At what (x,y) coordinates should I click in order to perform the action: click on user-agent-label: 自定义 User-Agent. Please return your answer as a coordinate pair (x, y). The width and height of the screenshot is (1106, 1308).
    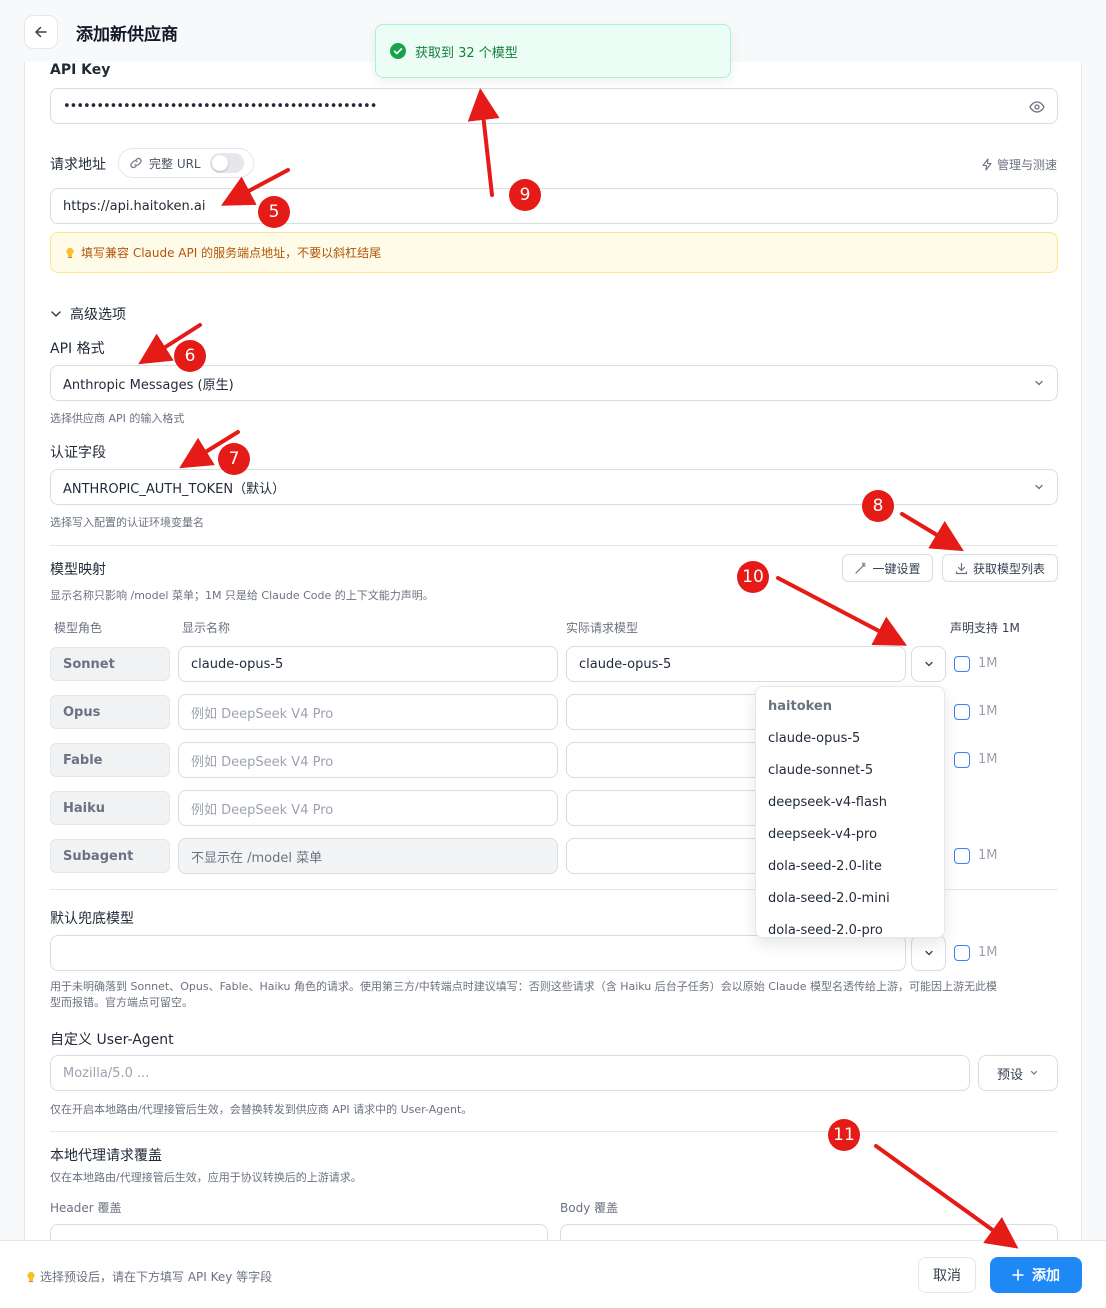
    Looking at the image, I should click on (112, 1040).